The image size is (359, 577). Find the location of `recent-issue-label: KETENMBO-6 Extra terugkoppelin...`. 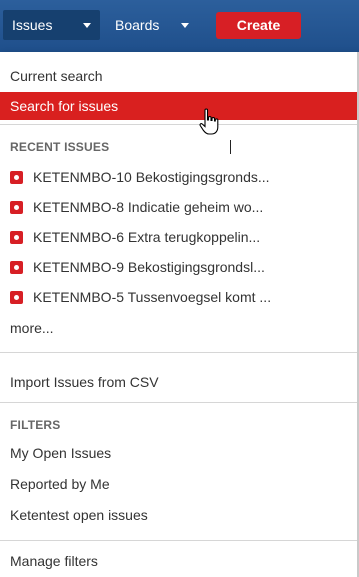

recent-issue-label: KETENMBO-6 Extra terugkoppelin... is located at coordinates (147, 237).